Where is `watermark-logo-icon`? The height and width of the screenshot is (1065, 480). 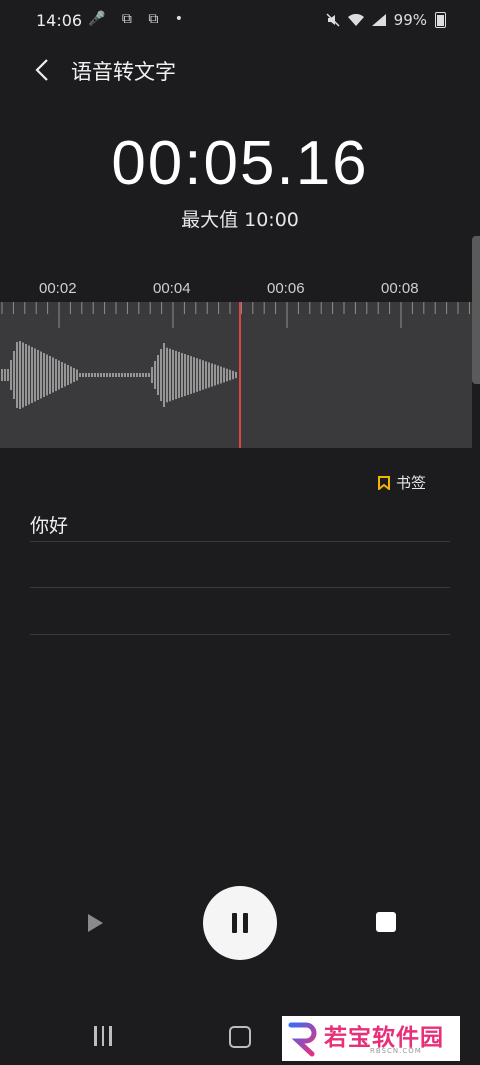
watermark-logo-icon is located at coordinates (303, 1038).